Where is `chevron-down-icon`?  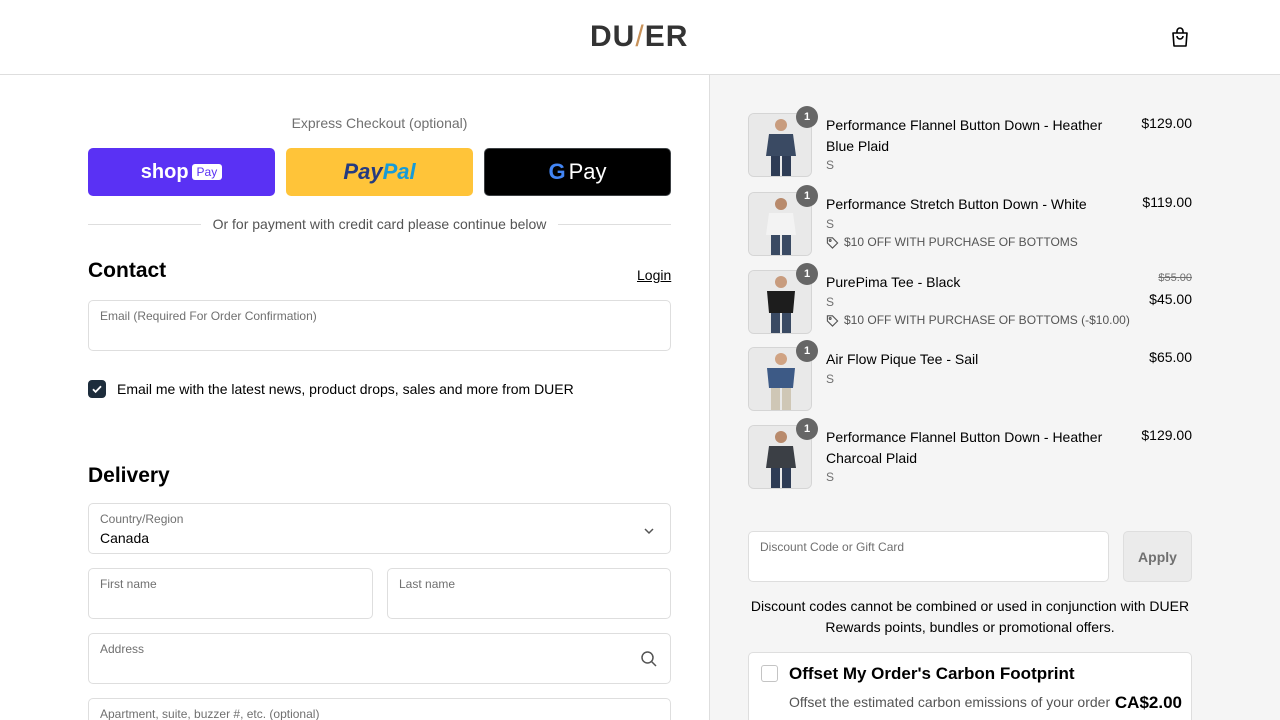 chevron-down-icon is located at coordinates (649, 531).